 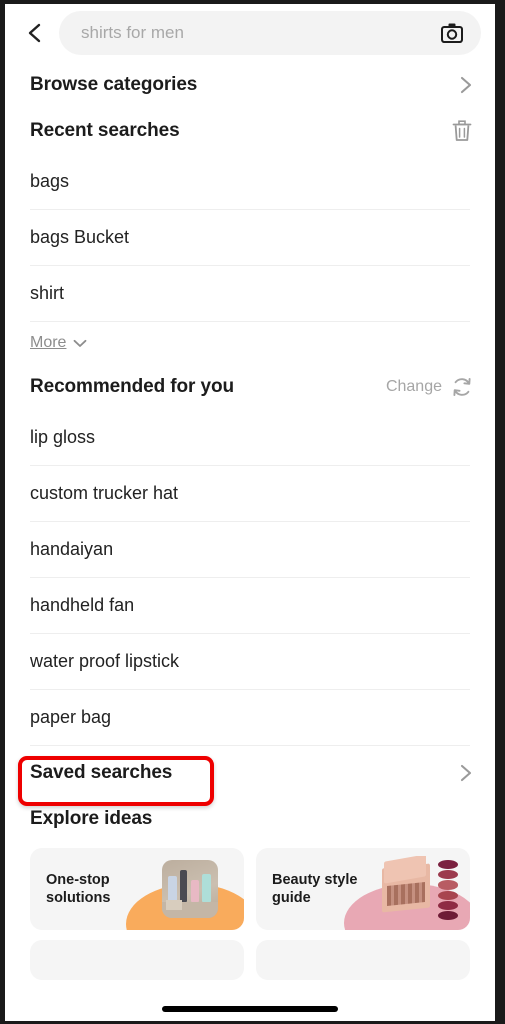 I want to click on recent-search-label: bags Bucket, so click(x=80, y=237).